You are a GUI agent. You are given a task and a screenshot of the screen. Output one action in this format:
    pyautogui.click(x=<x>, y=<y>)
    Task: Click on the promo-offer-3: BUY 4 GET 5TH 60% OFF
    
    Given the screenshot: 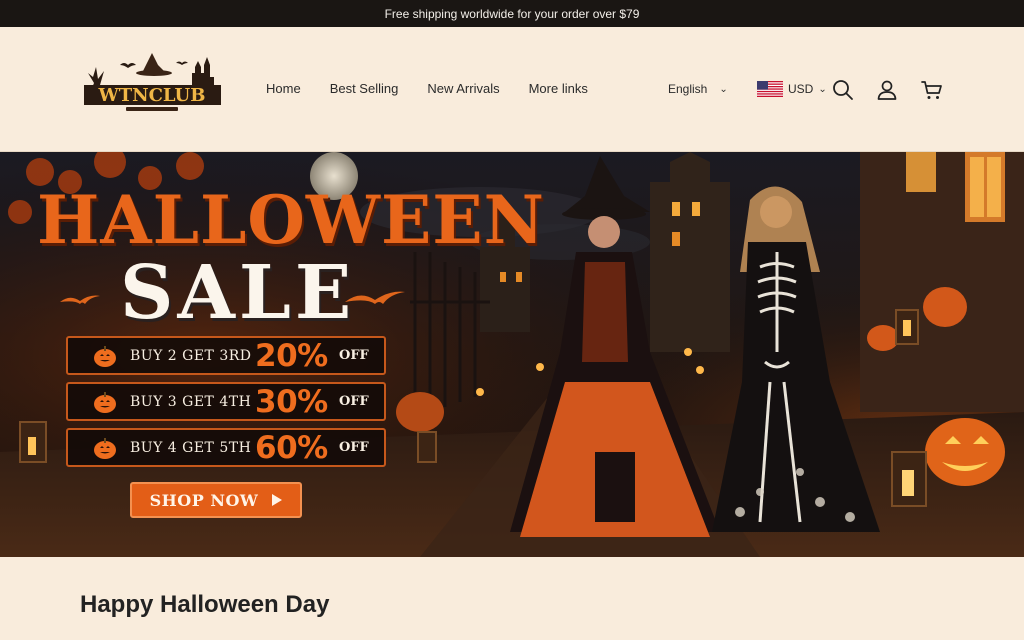 What is the action you would take?
    pyautogui.click(x=226, y=447)
    